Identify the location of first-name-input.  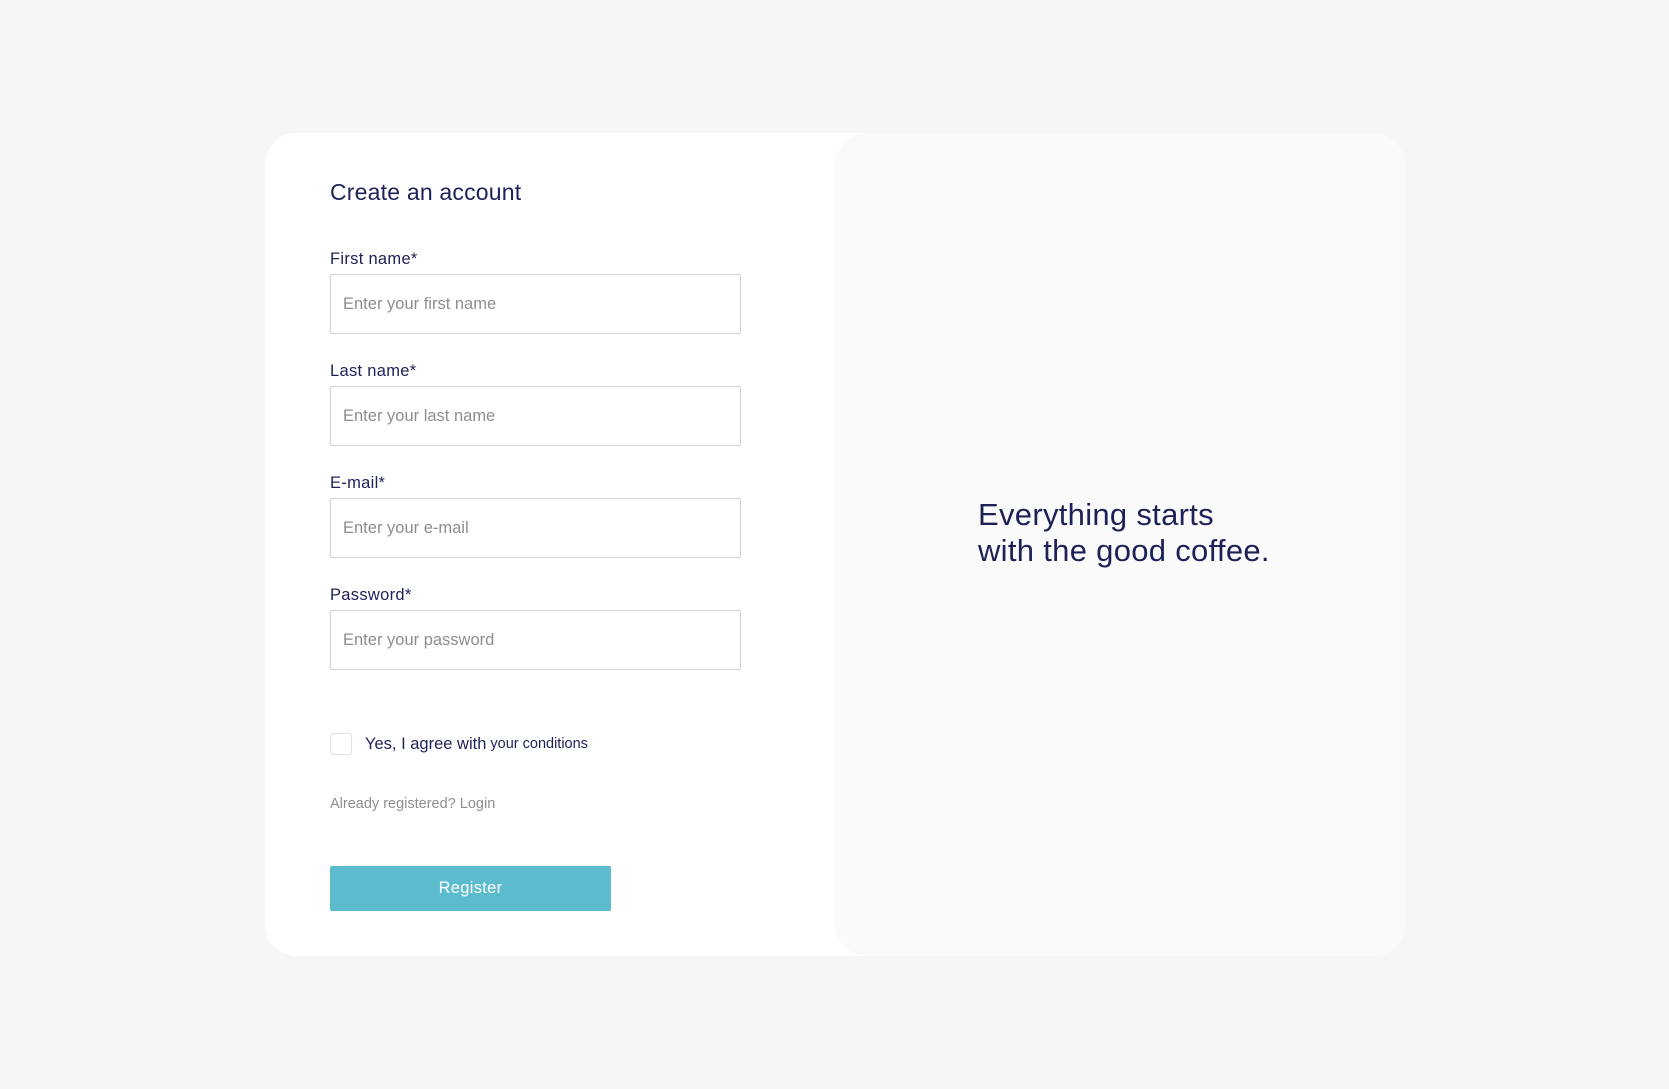
(535, 304).